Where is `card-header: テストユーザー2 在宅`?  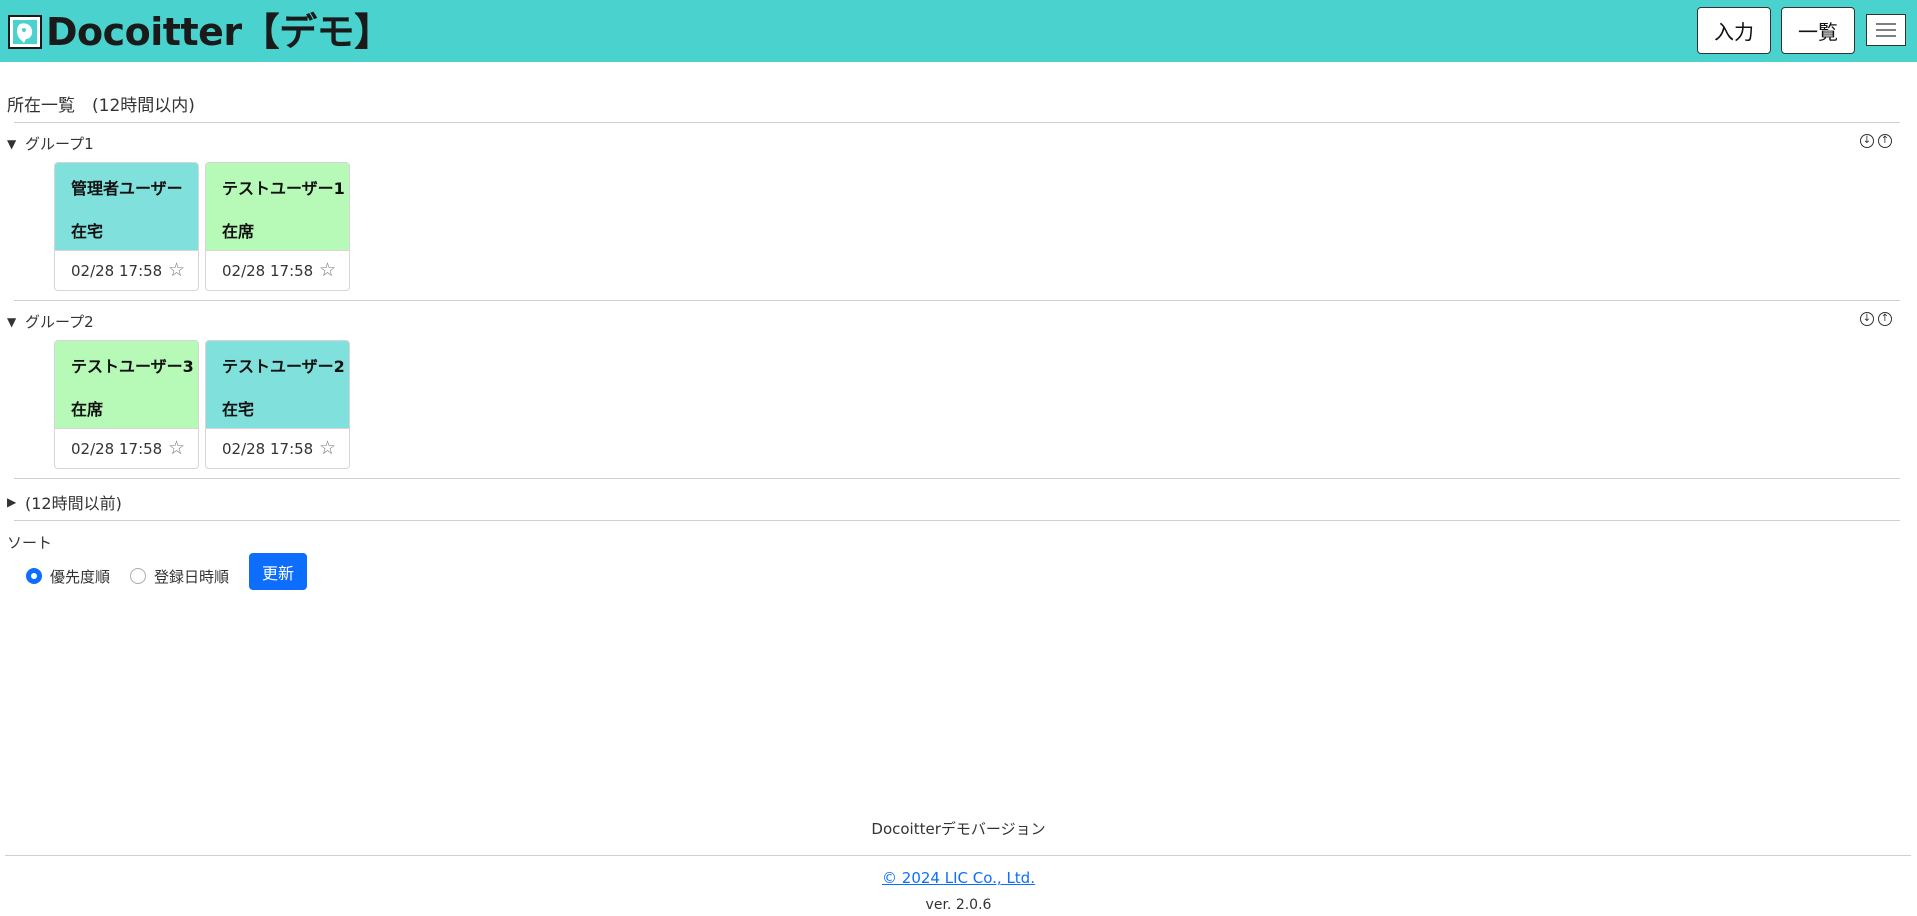
card-header: テストユーザー2 在宅 is located at coordinates (277, 384).